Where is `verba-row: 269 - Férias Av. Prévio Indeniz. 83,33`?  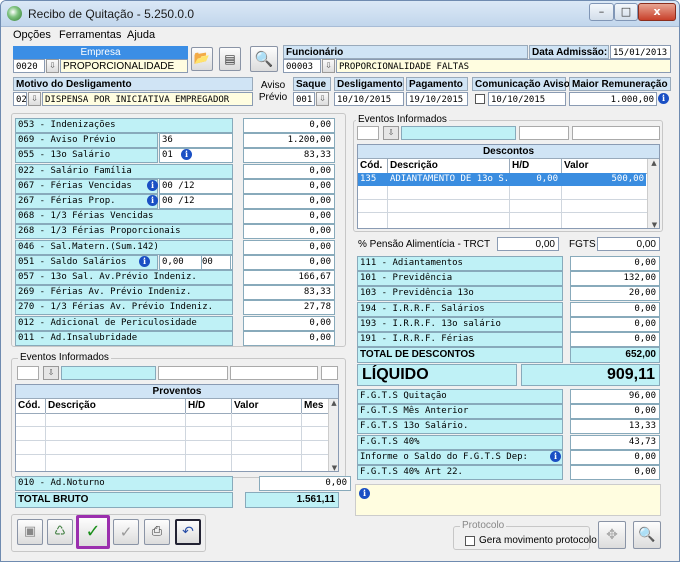 verba-row: 269 - Férias Av. Prévio Indeniz. 83,33 is located at coordinates (177, 293).